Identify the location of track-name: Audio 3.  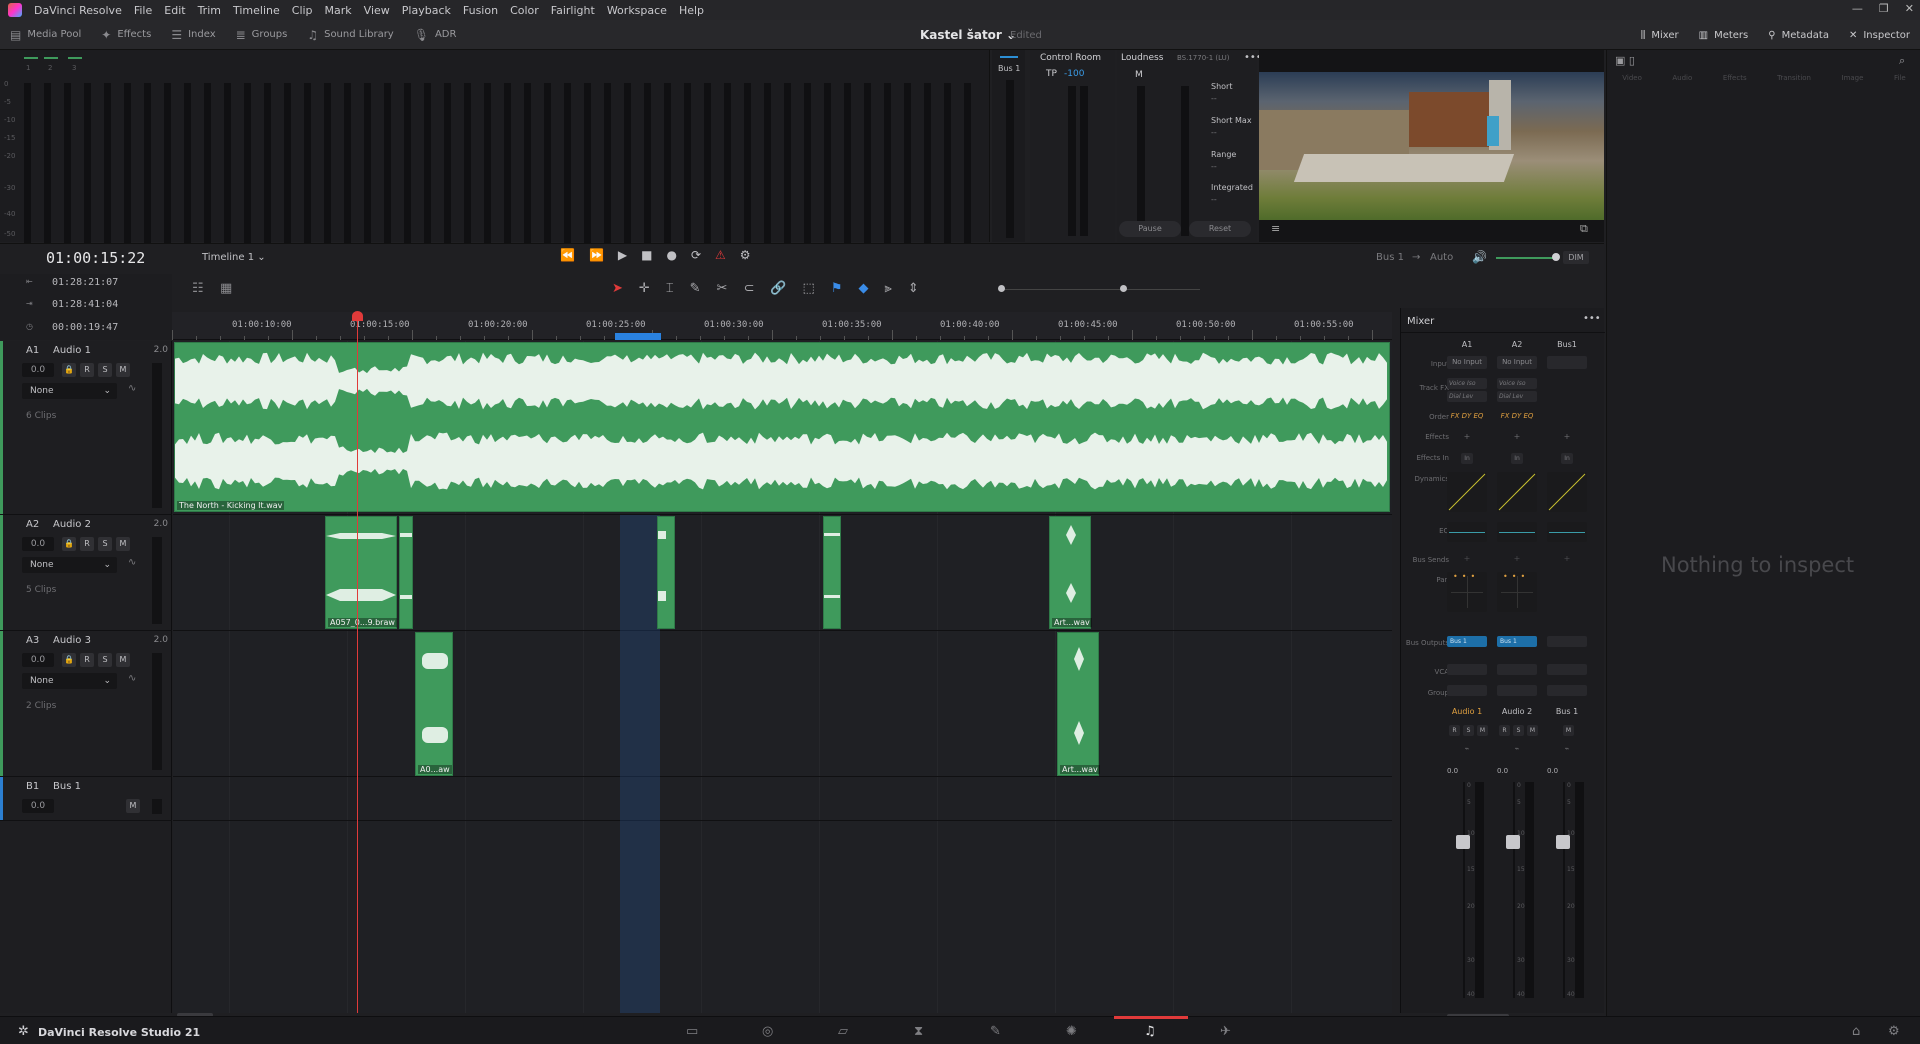
(72, 640).